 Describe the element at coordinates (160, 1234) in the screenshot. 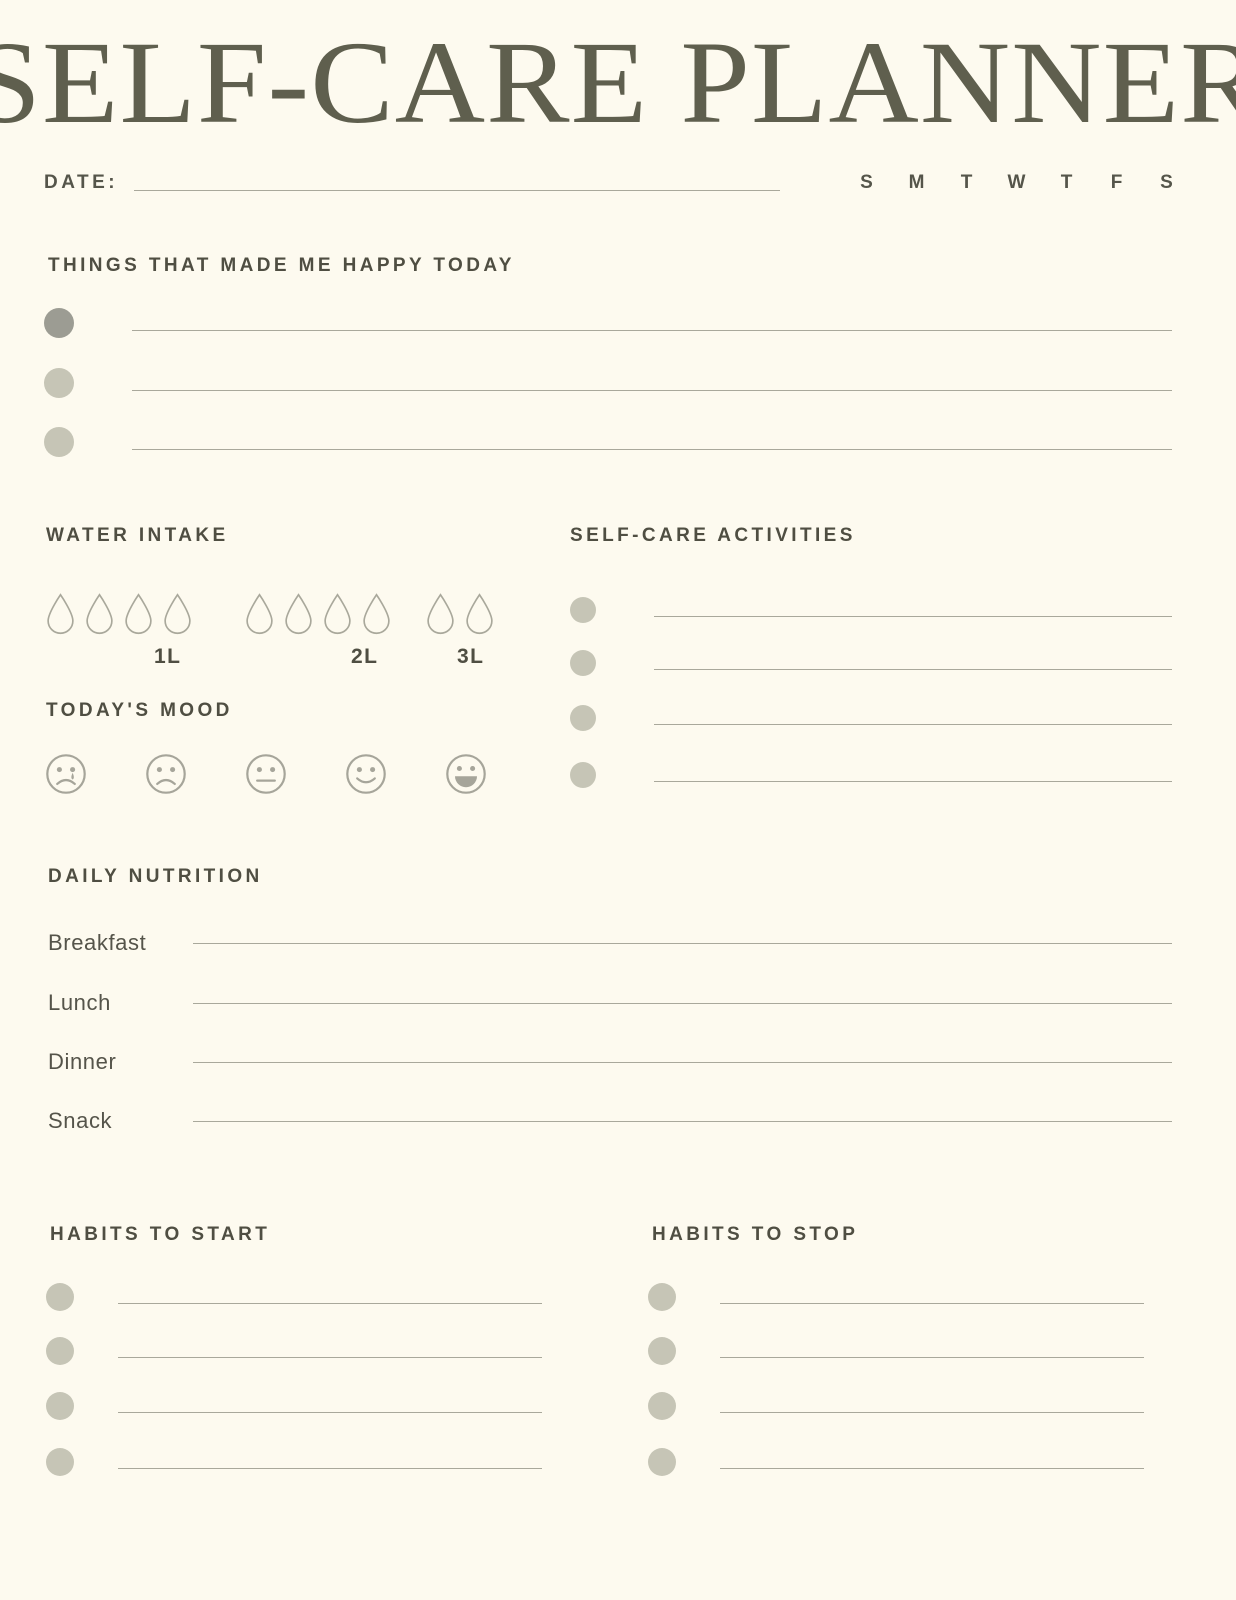

I see `habits-start-heading: HABITS TO START` at that location.